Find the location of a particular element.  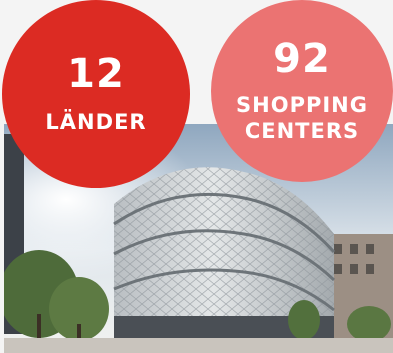

stat-shopping-centers-label: SHOPPING CENTERS is located at coordinates (302, 118).